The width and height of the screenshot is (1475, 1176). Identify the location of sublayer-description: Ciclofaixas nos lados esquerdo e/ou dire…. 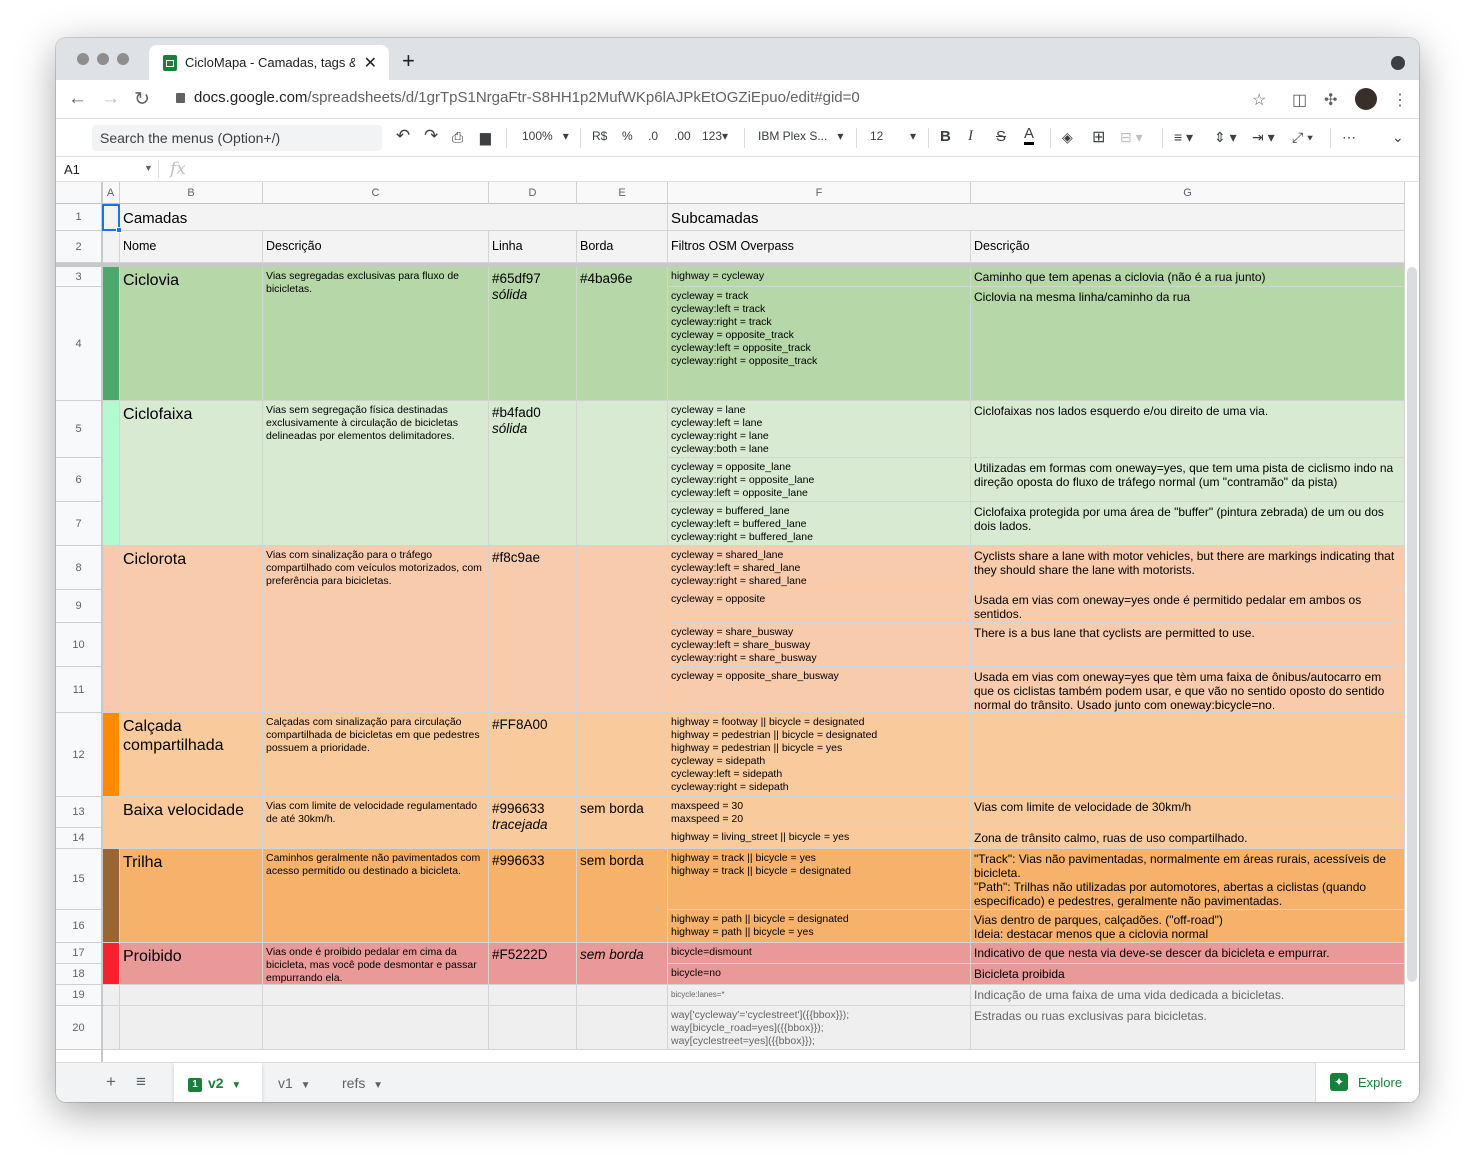
(1188, 429).